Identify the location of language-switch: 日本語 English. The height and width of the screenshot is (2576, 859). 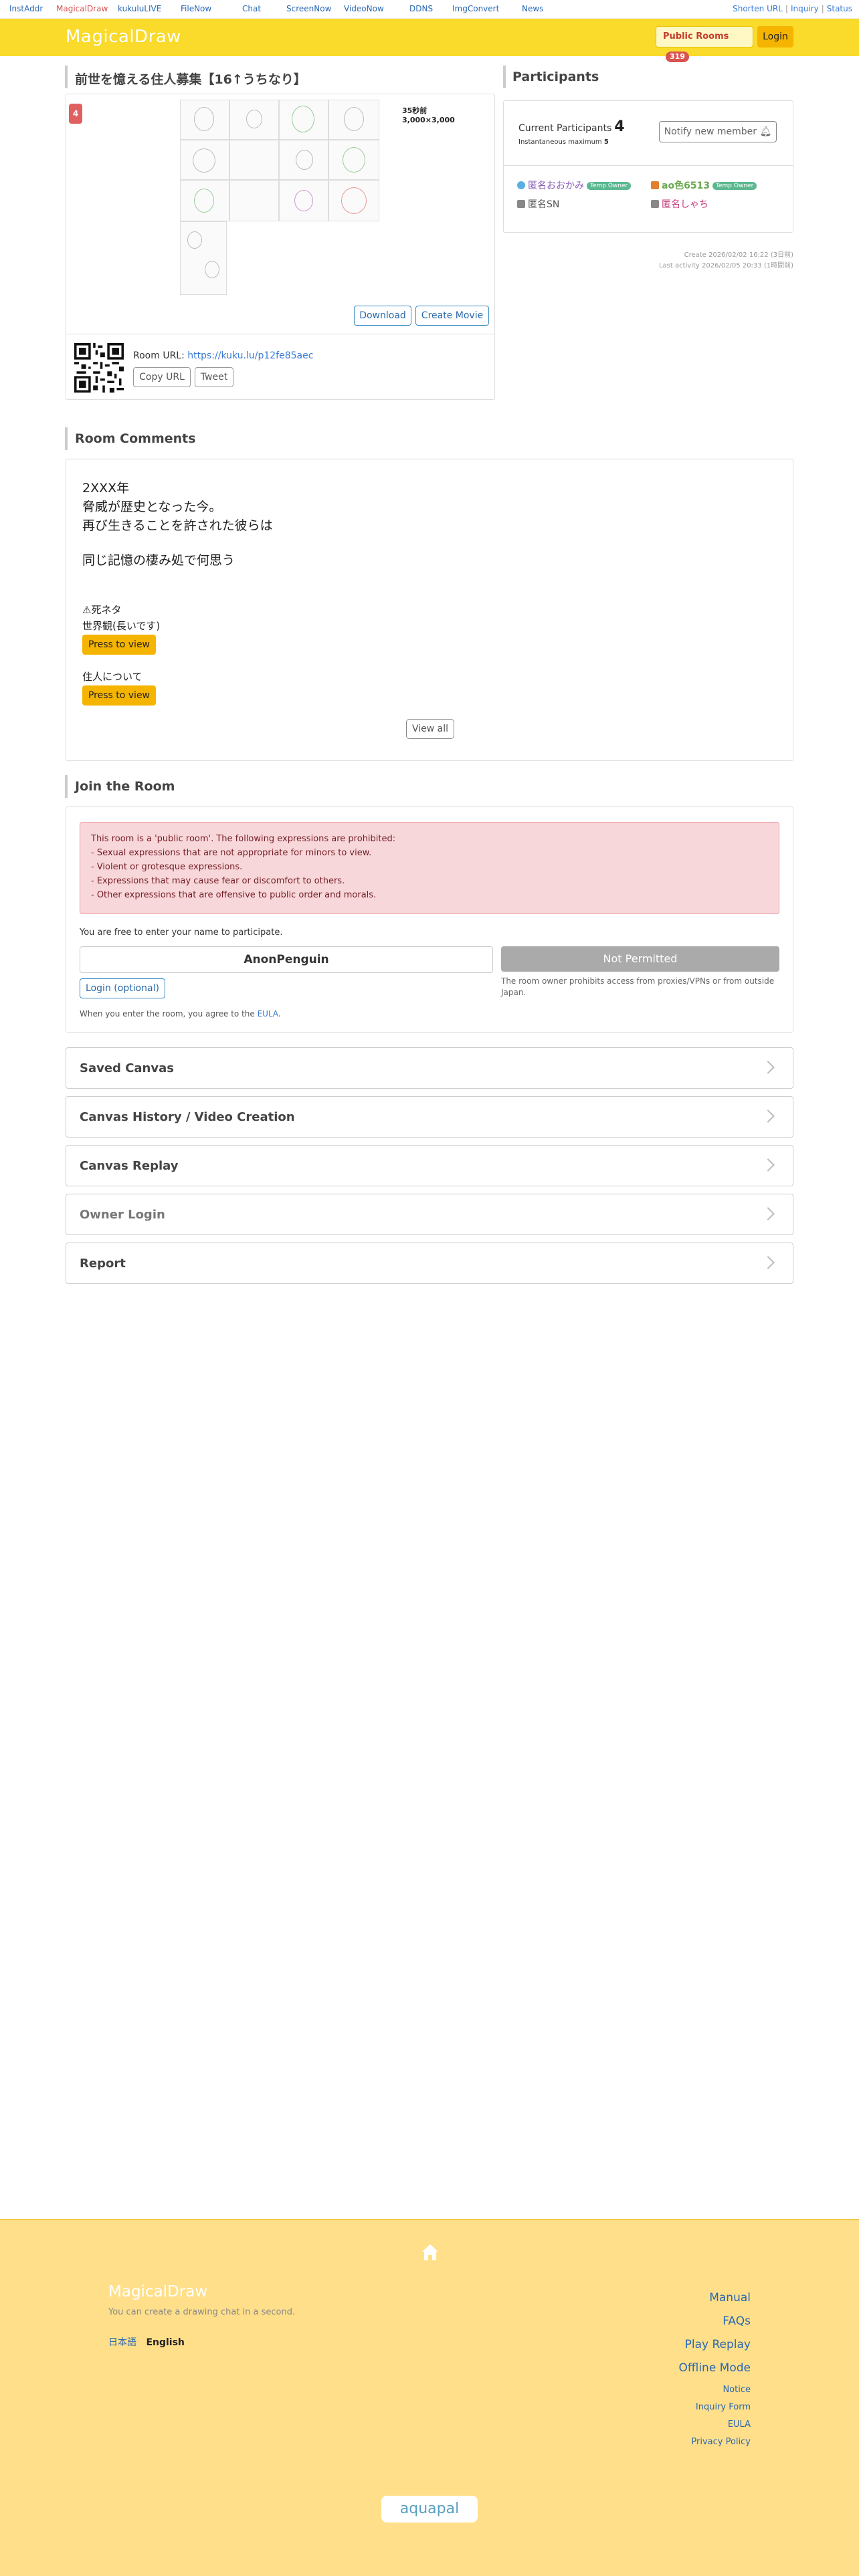
(147, 2342).